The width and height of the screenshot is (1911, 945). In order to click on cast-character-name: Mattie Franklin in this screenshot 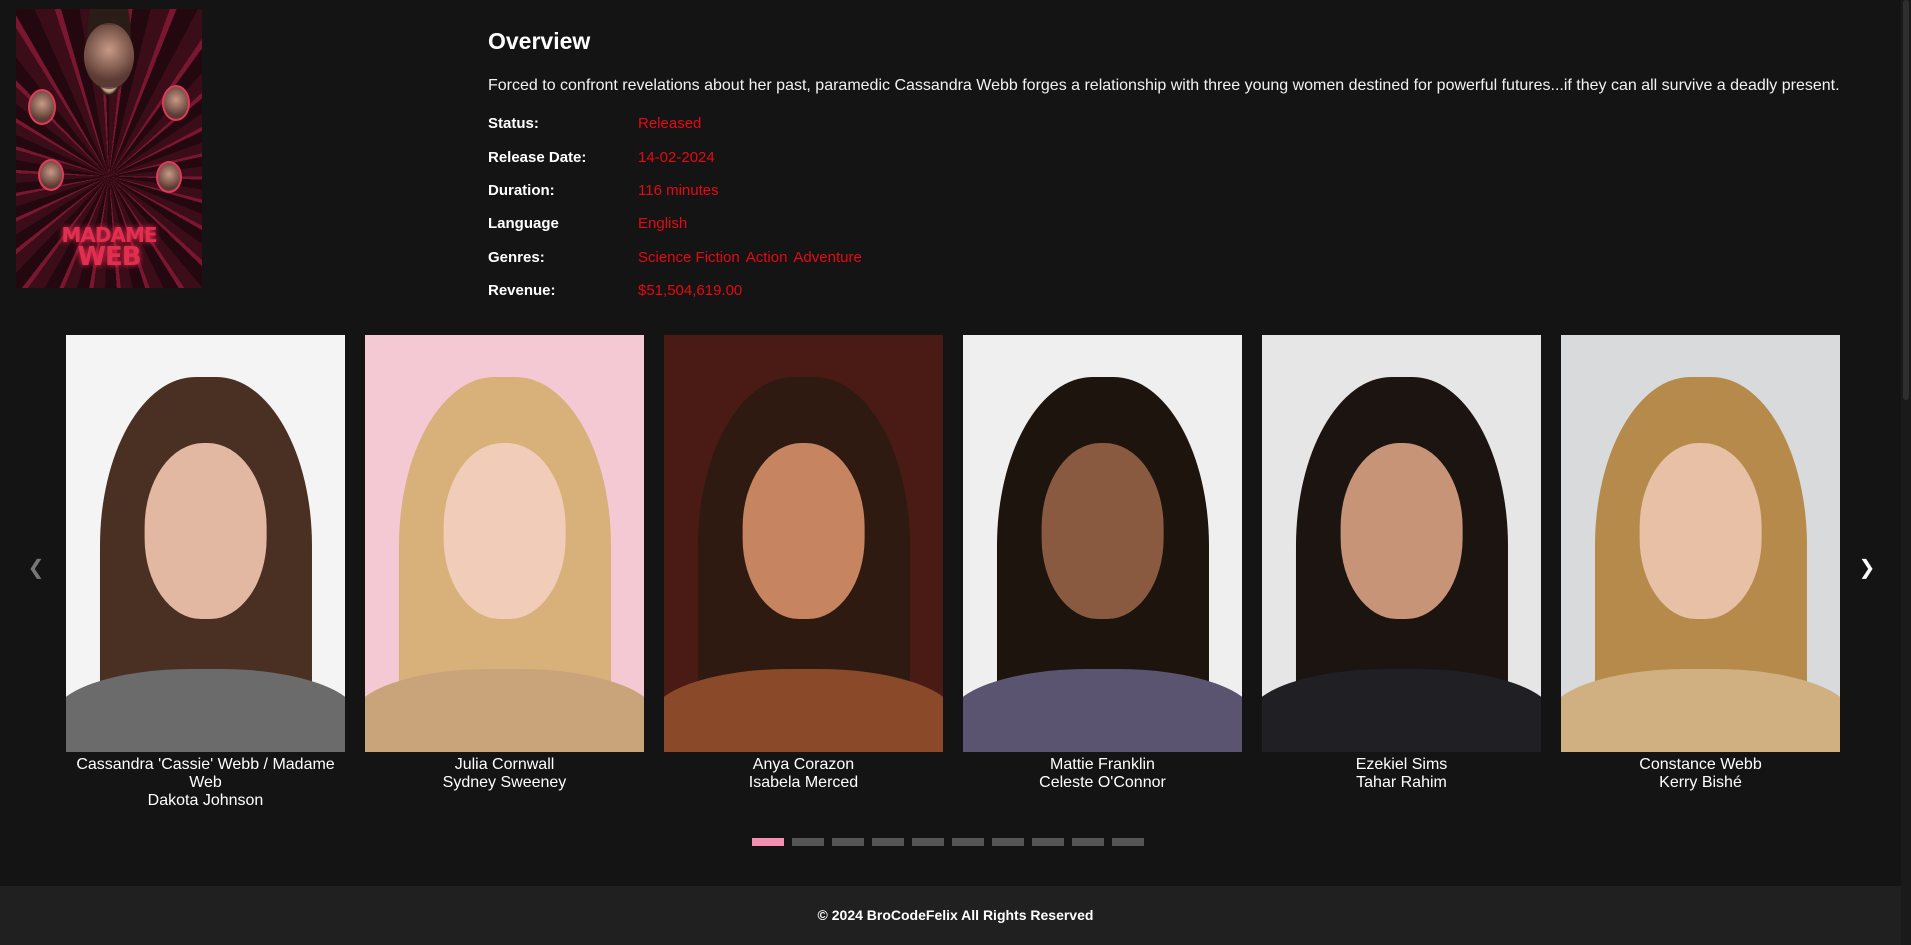, I will do `click(1102, 764)`.